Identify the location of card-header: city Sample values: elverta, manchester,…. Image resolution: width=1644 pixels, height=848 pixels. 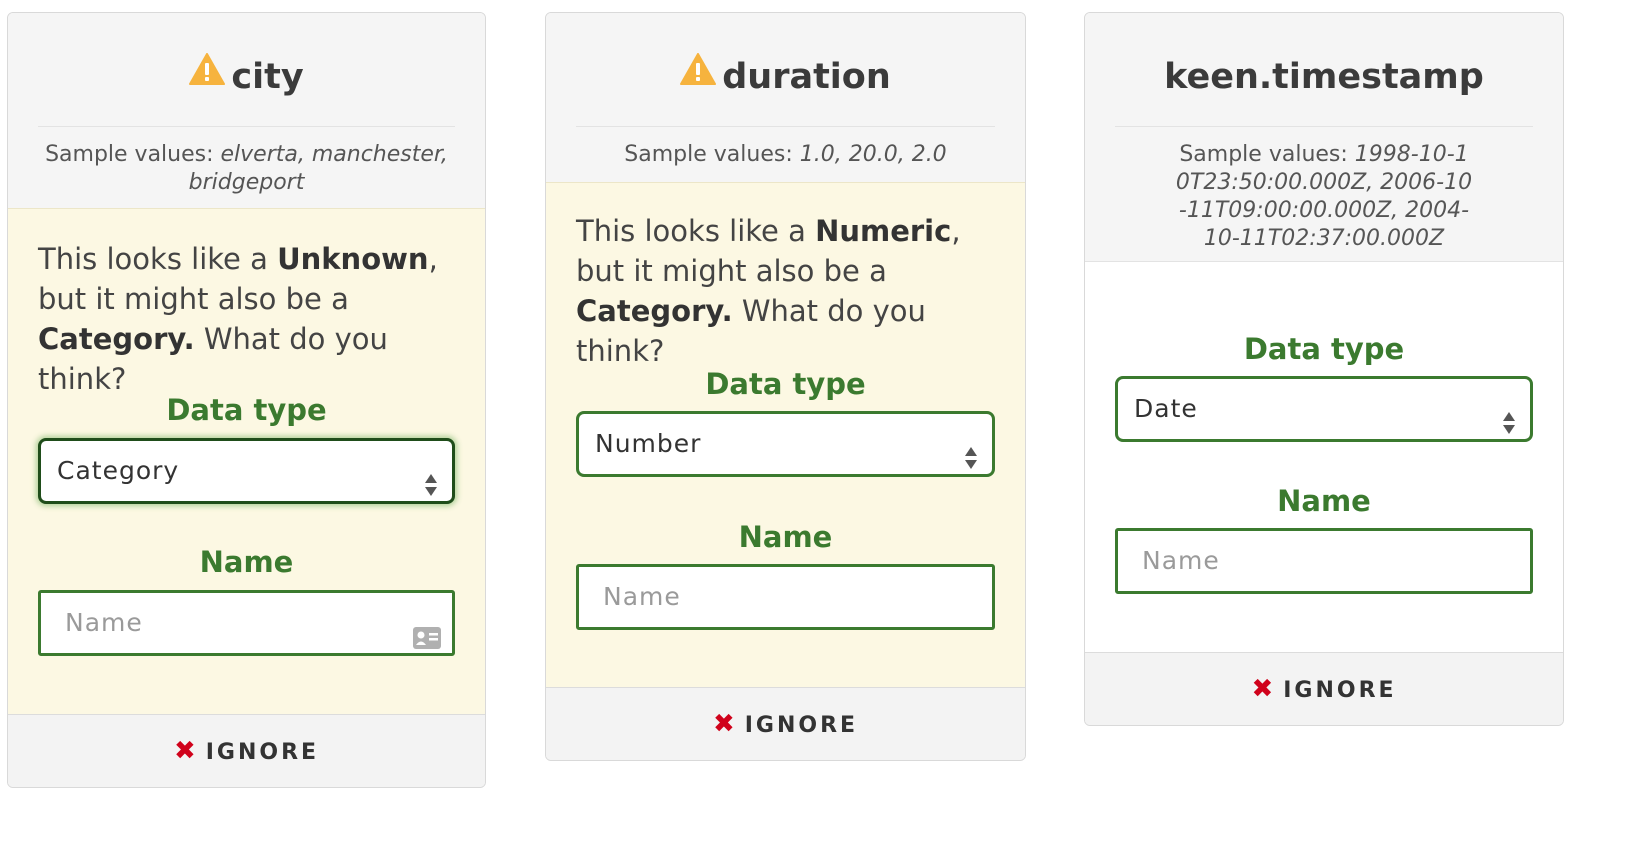
(246, 111).